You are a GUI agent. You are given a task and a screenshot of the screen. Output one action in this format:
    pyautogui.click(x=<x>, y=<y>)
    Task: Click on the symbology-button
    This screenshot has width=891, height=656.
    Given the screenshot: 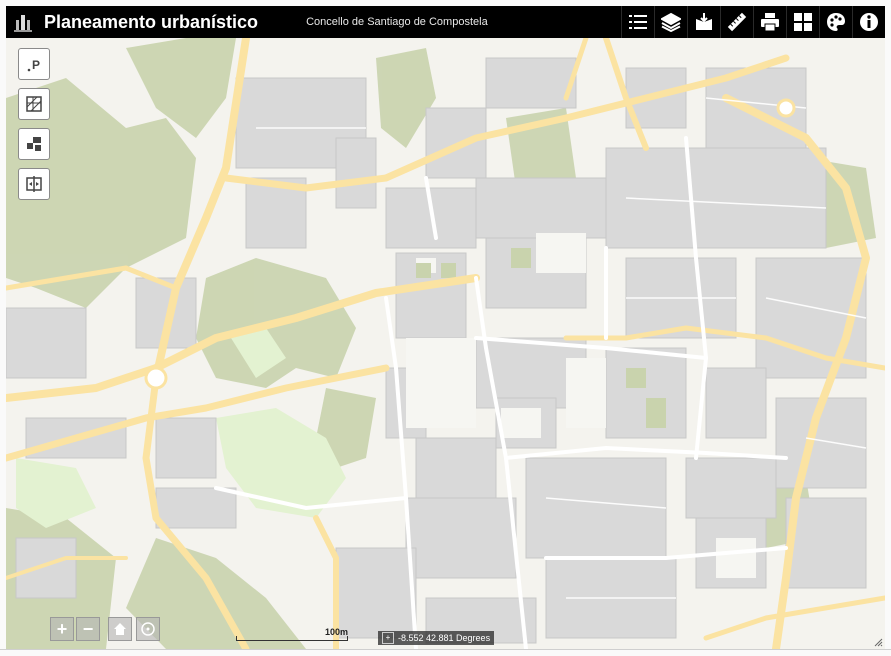 What is the action you would take?
    pyautogui.click(x=835, y=22)
    